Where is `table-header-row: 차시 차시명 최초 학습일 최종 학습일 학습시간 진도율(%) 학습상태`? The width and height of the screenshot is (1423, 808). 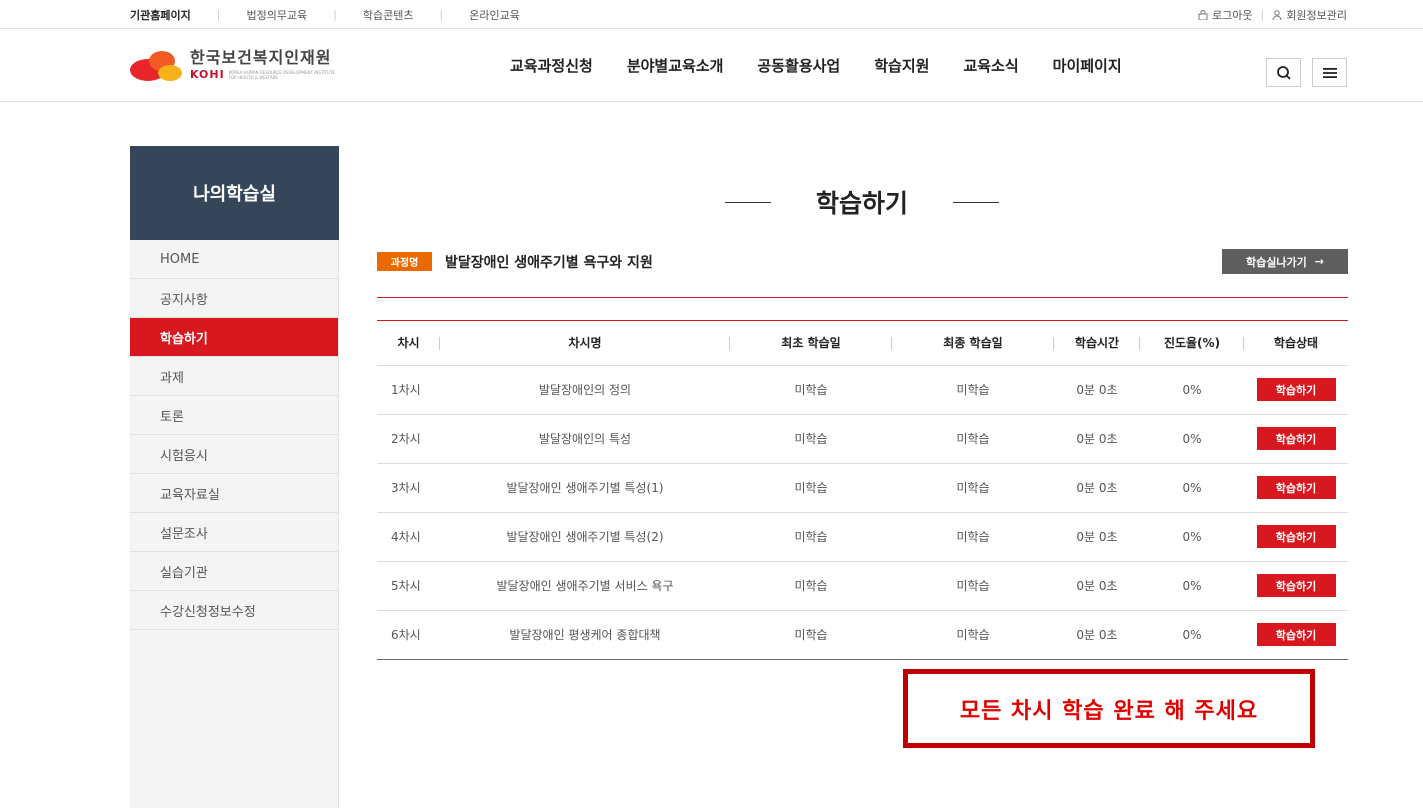
table-header-row: 차시 차시명 최초 학습일 최종 학습일 학습시간 진도율(%) 학습상태 is located at coordinates (862, 343).